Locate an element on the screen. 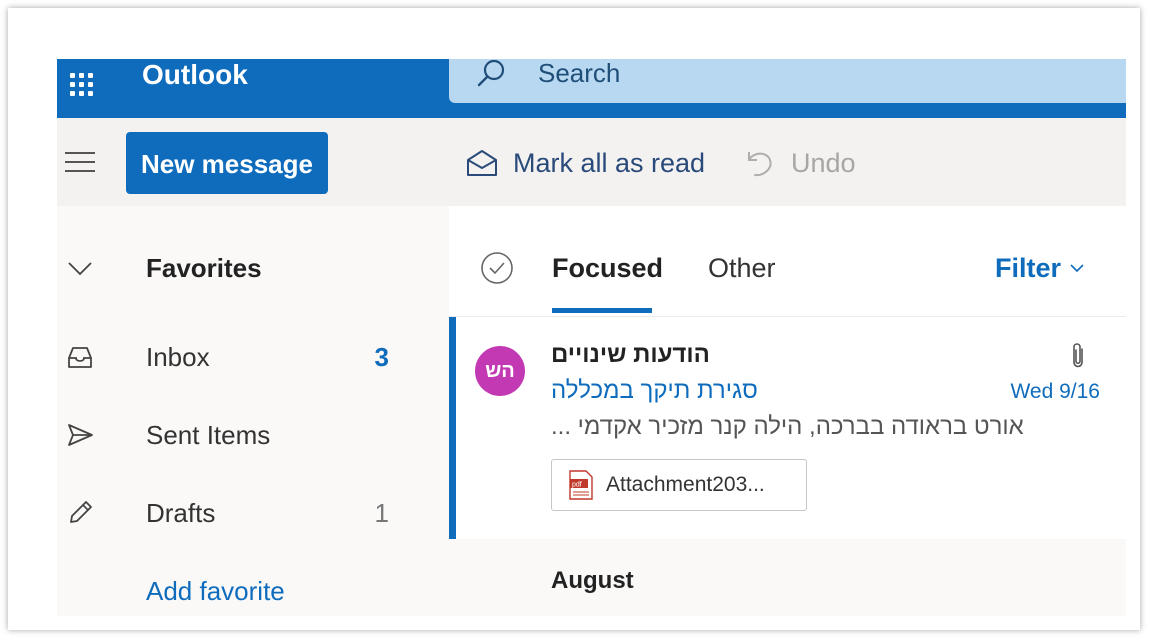  sidebar-item-label: Inbox is located at coordinates (178, 356).